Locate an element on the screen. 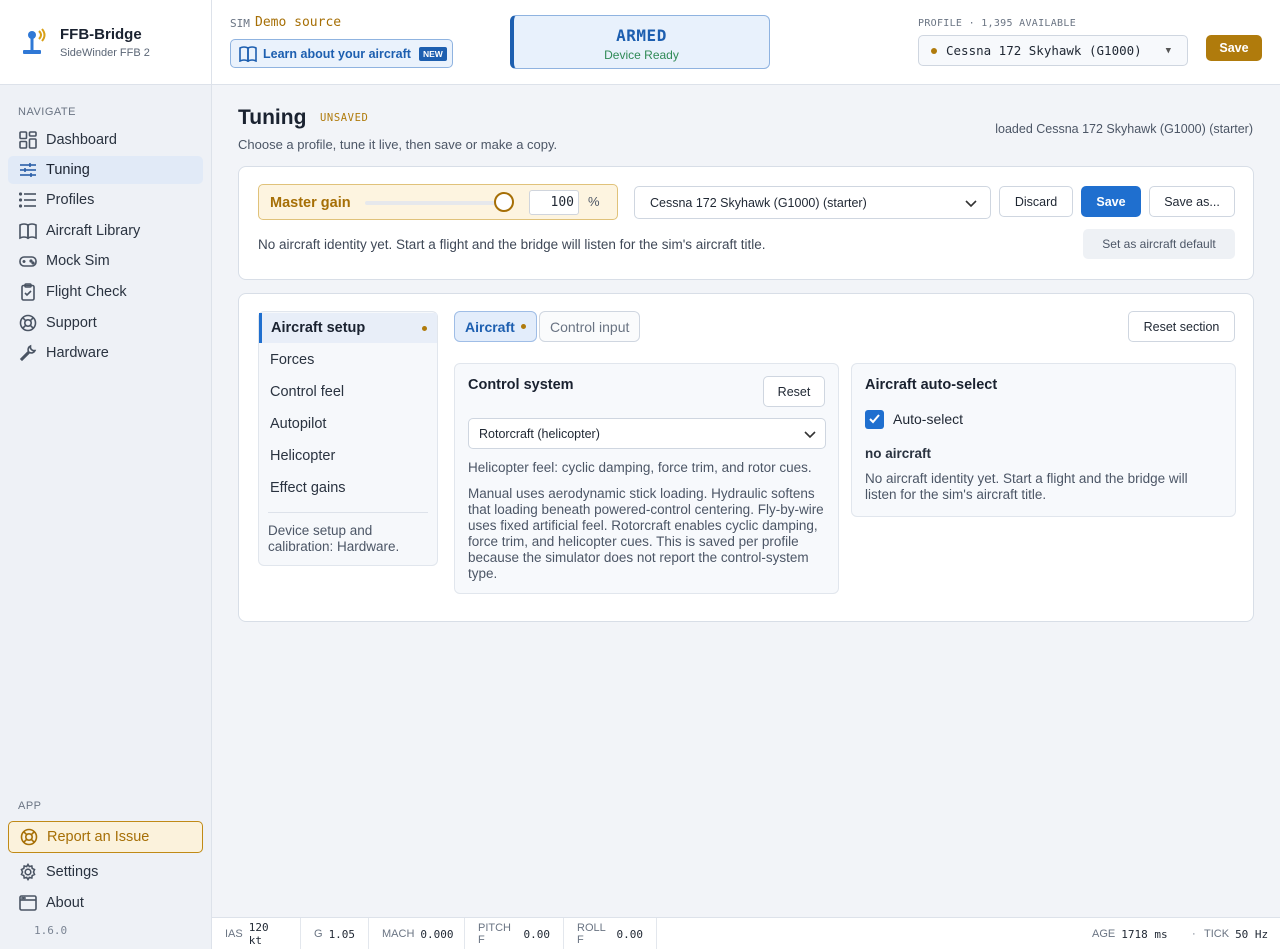 The image size is (1280, 949). section-item-aircraft-setup: Aircraft setup is located at coordinates (348, 328).